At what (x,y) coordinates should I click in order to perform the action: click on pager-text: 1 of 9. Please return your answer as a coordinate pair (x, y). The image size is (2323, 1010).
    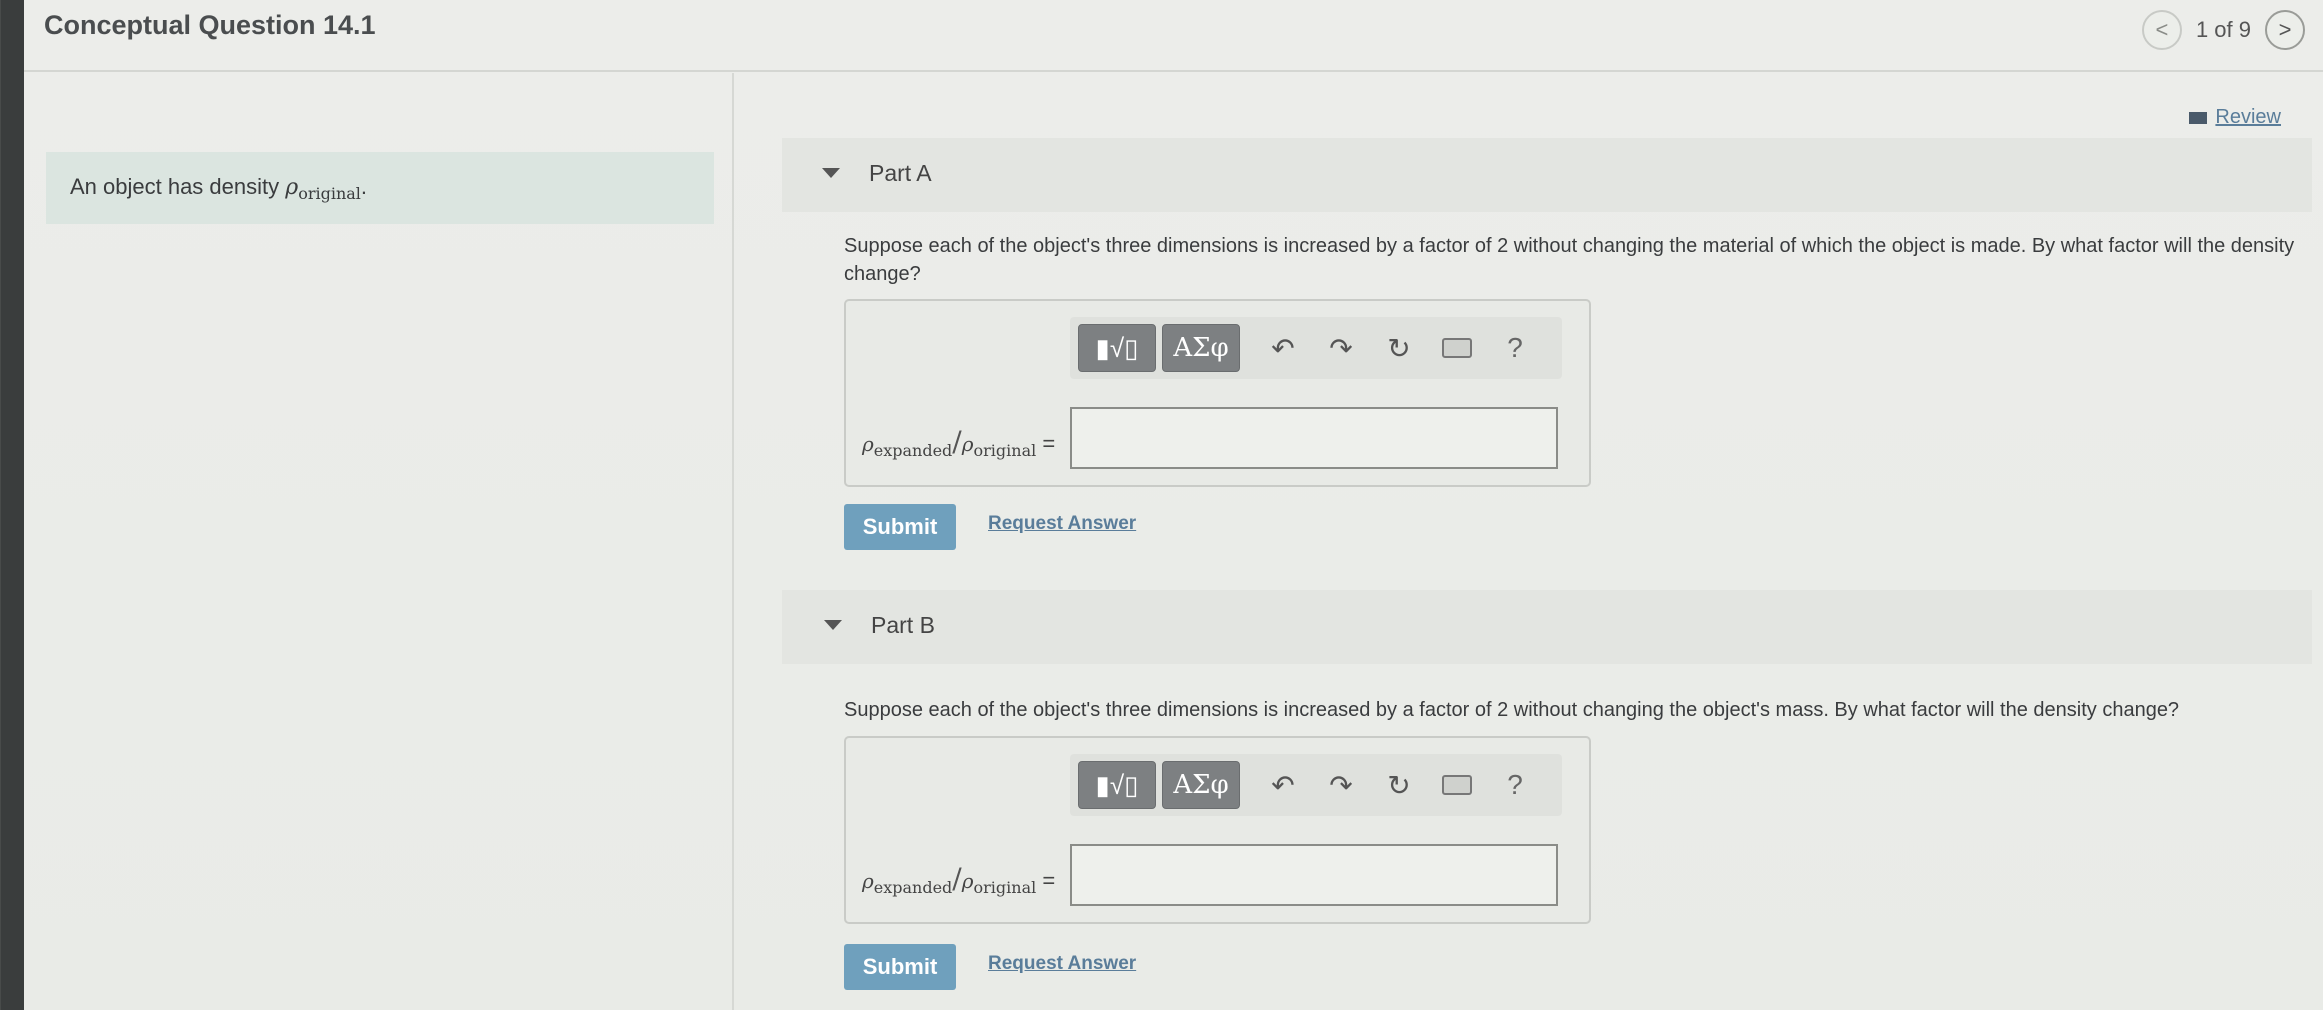
    Looking at the image, I should click on (2223, 29).